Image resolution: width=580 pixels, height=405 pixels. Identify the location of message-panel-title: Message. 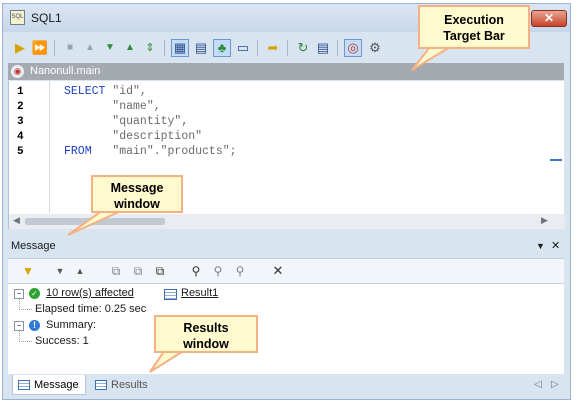
(33, 246).